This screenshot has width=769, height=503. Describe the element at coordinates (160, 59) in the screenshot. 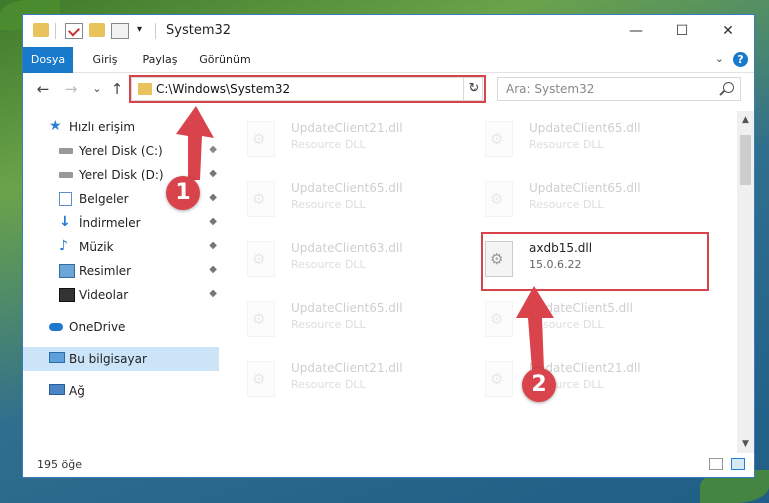

I see `tab-share: Paylaş` at that location.